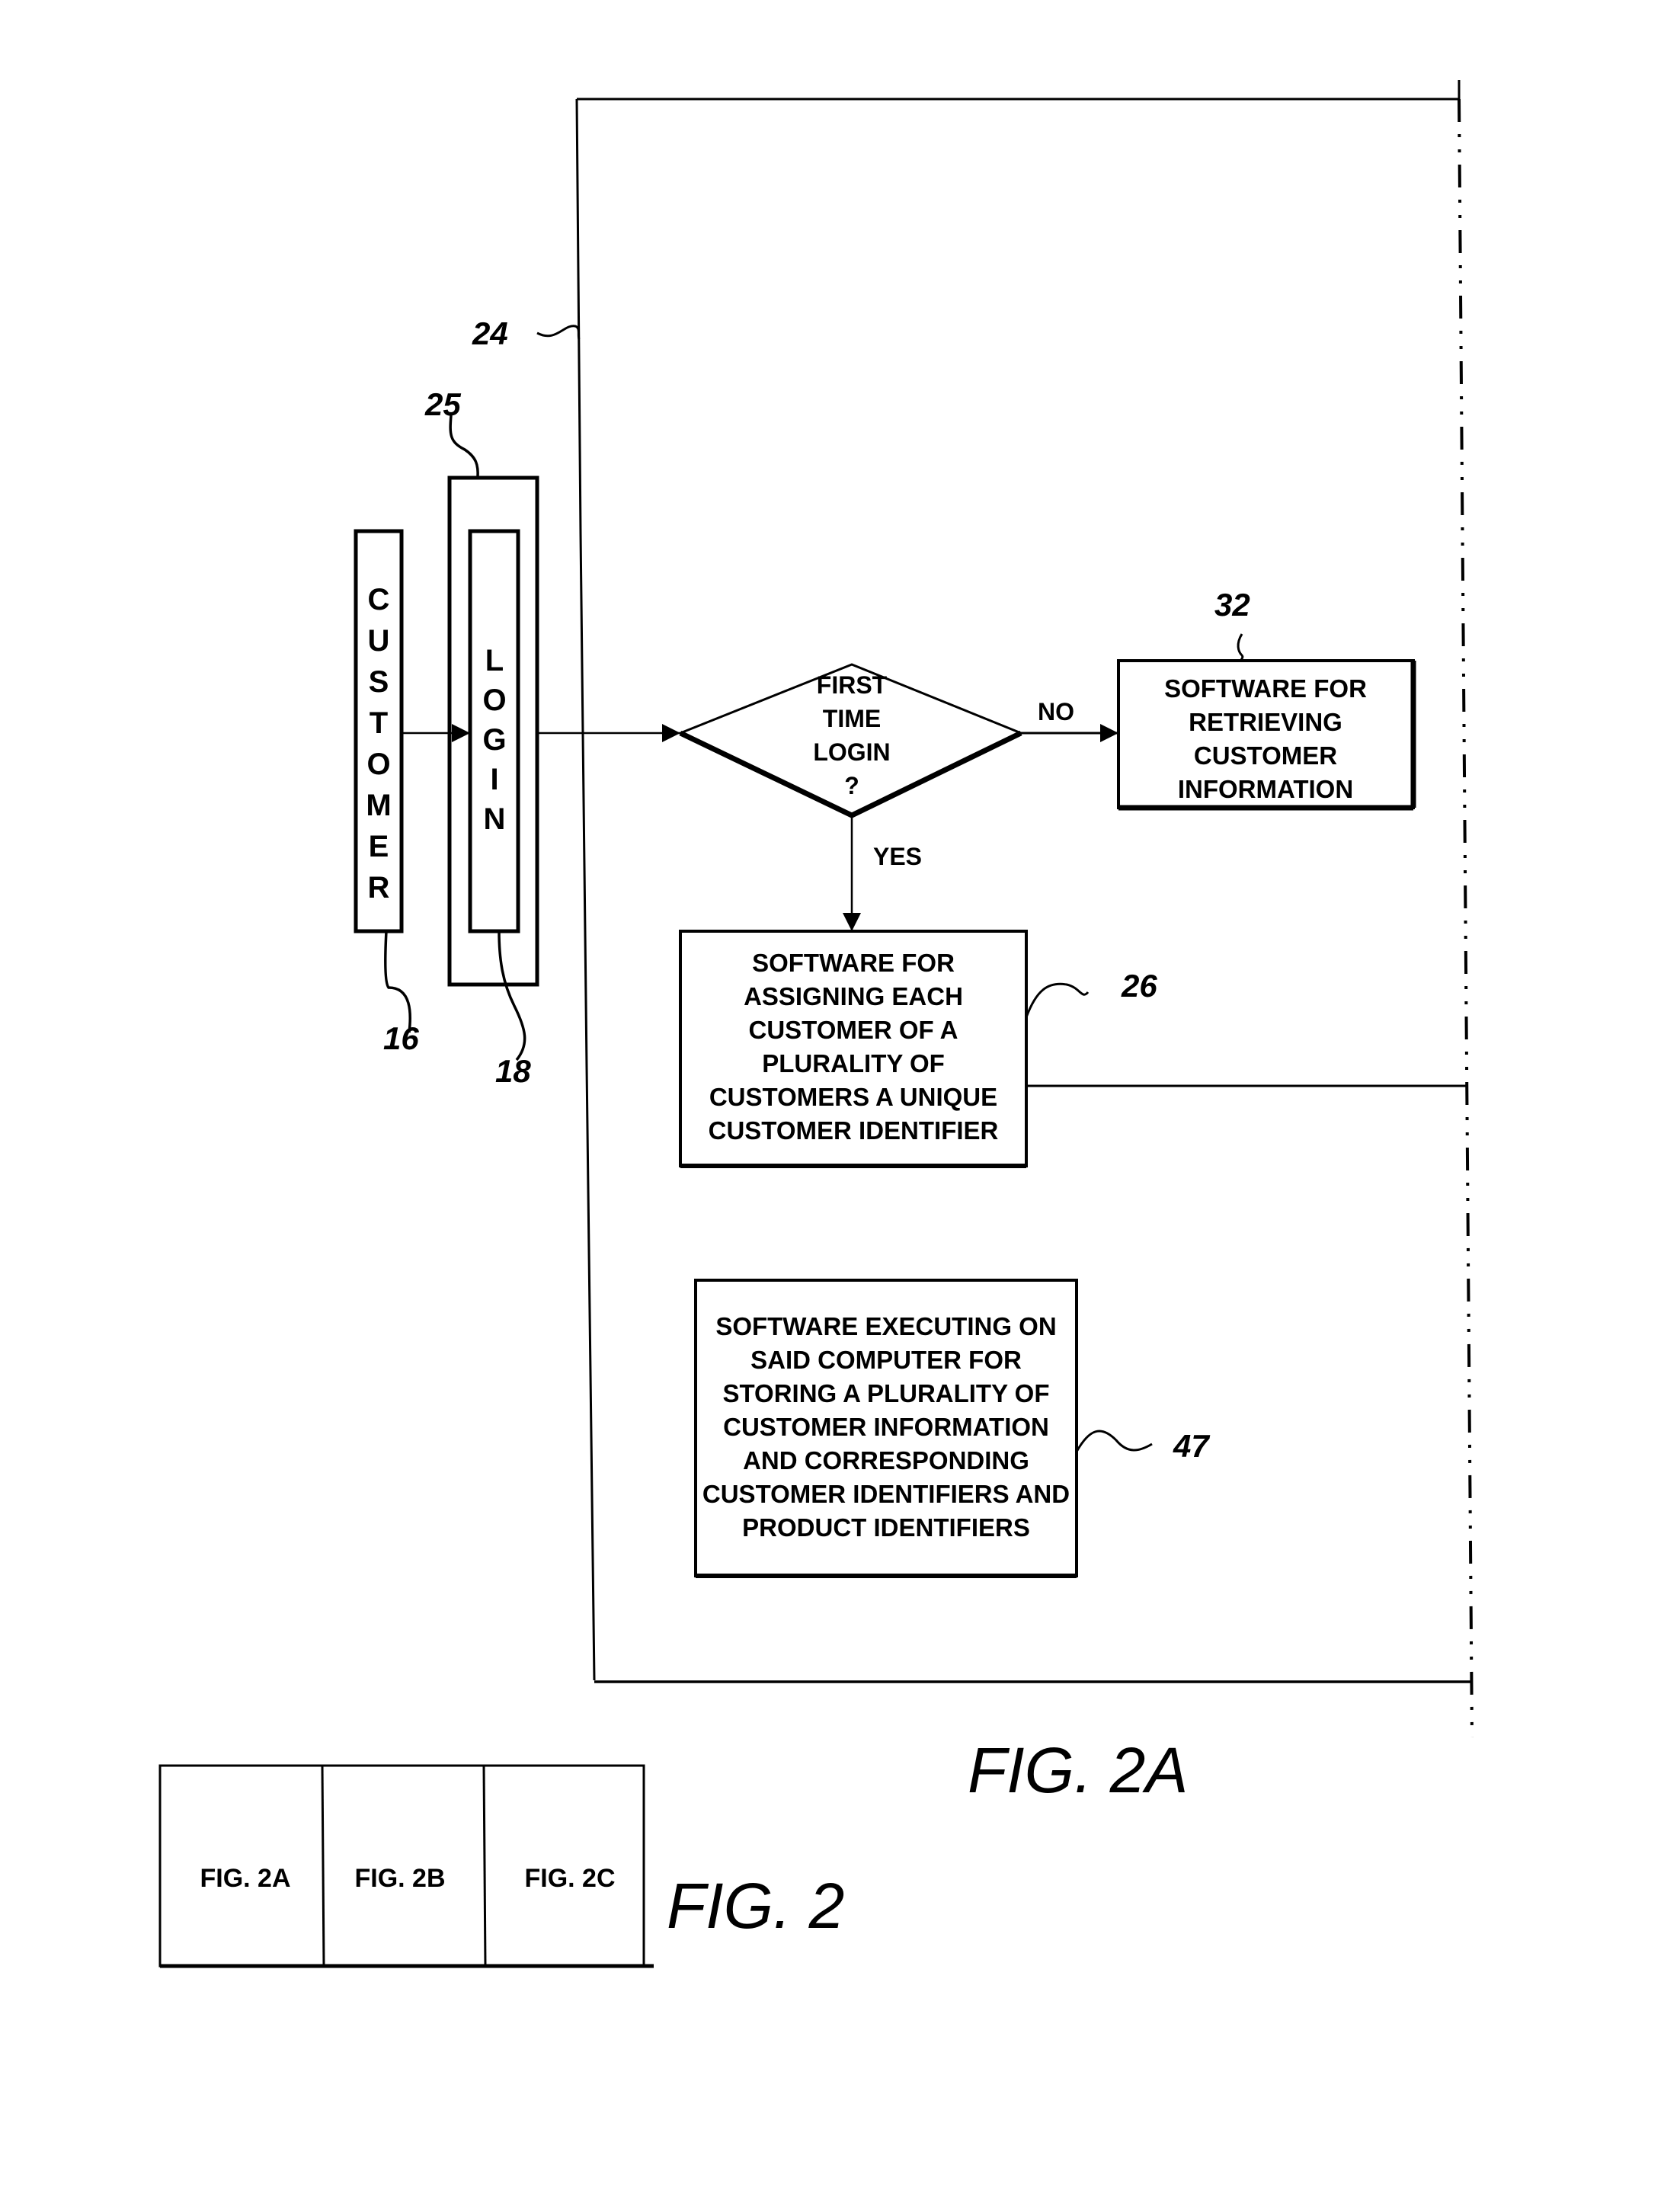  What do you see at coordinates (513, 1071) in the screenshot?
I see `ref-number-18: 18` at bounding box center [513, 1071].